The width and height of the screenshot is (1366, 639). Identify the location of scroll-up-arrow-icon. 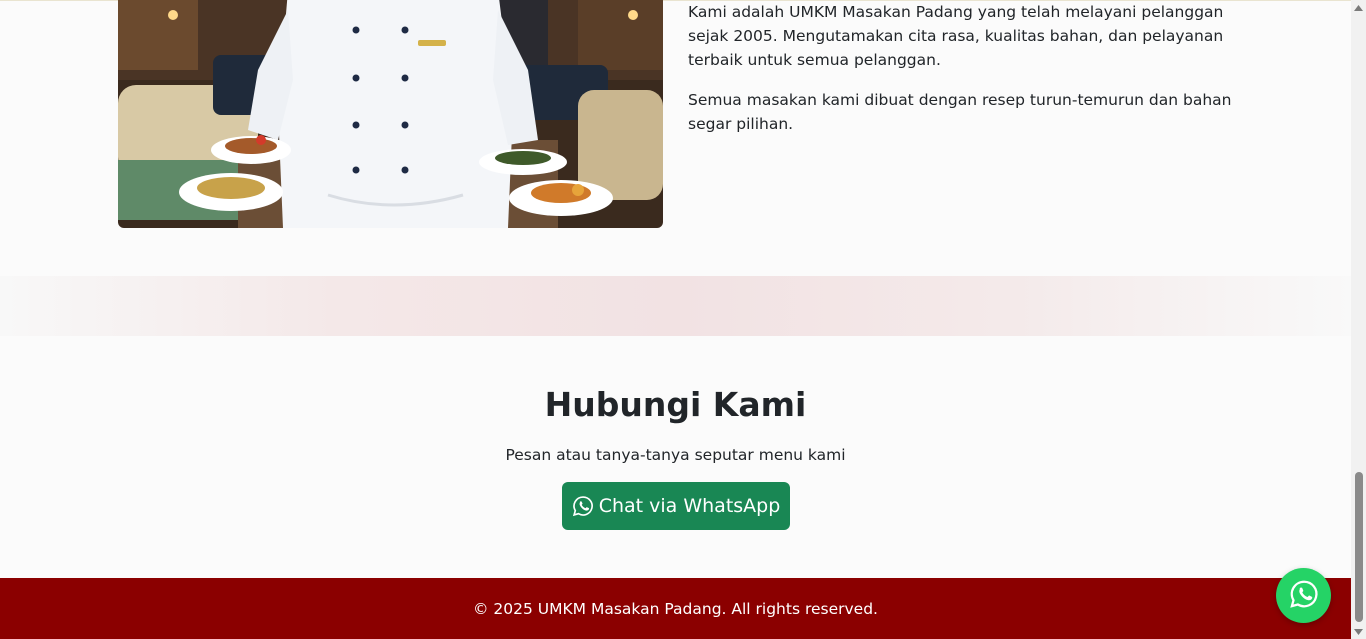
(1358, 7).